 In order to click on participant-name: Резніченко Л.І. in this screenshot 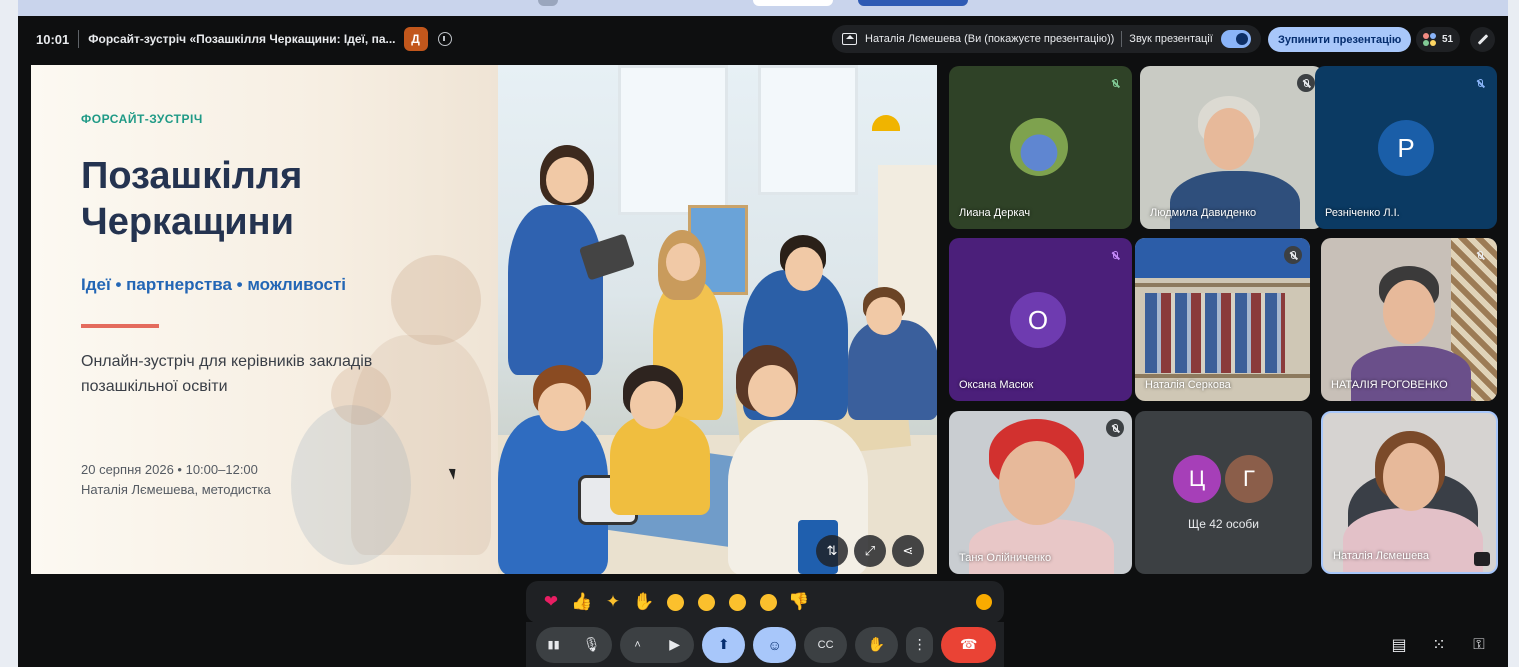, I will do `click(1362, 213)`.